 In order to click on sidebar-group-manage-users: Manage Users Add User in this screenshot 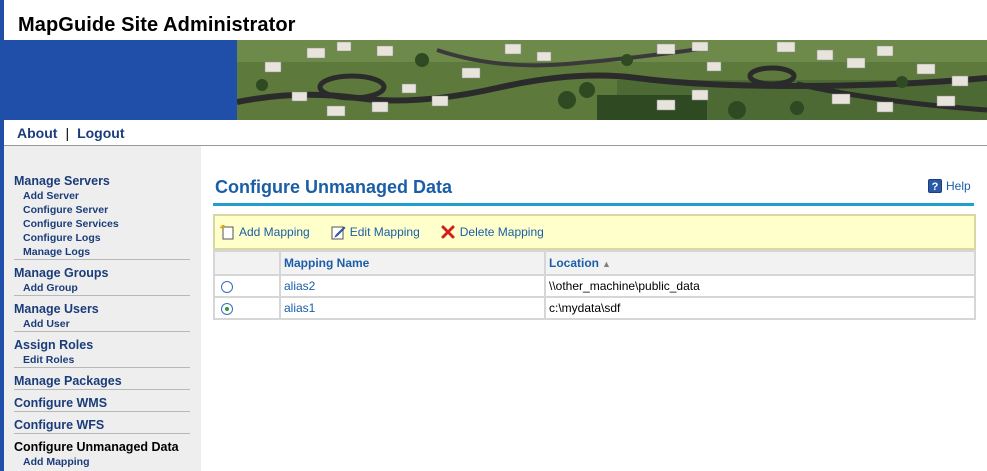, I will do `click(102, 316)`.